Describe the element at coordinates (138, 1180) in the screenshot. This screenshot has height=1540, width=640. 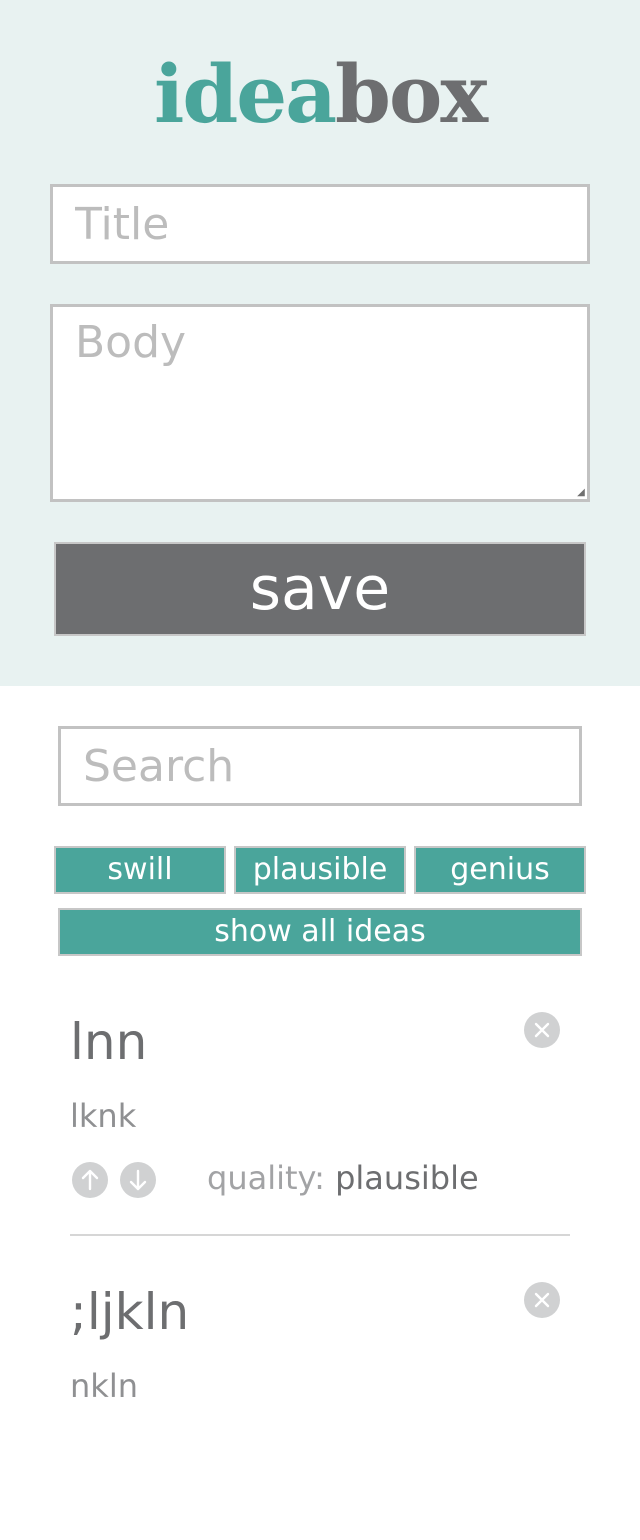
I see `arrow-down-icon` at that location.